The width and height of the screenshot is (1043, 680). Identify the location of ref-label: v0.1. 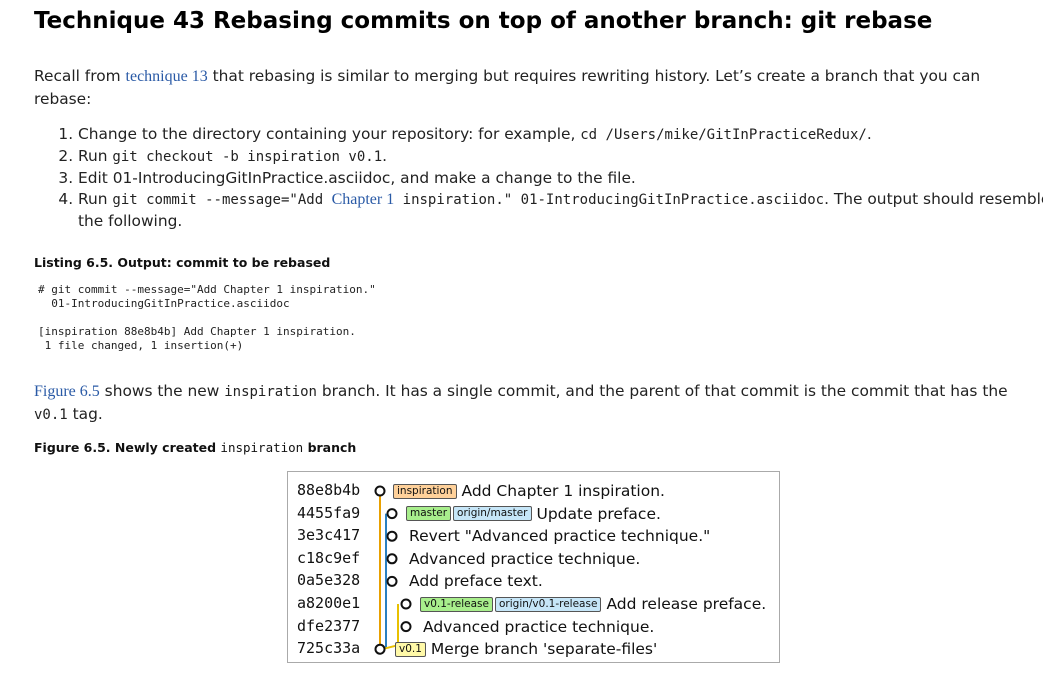
(410, 649).